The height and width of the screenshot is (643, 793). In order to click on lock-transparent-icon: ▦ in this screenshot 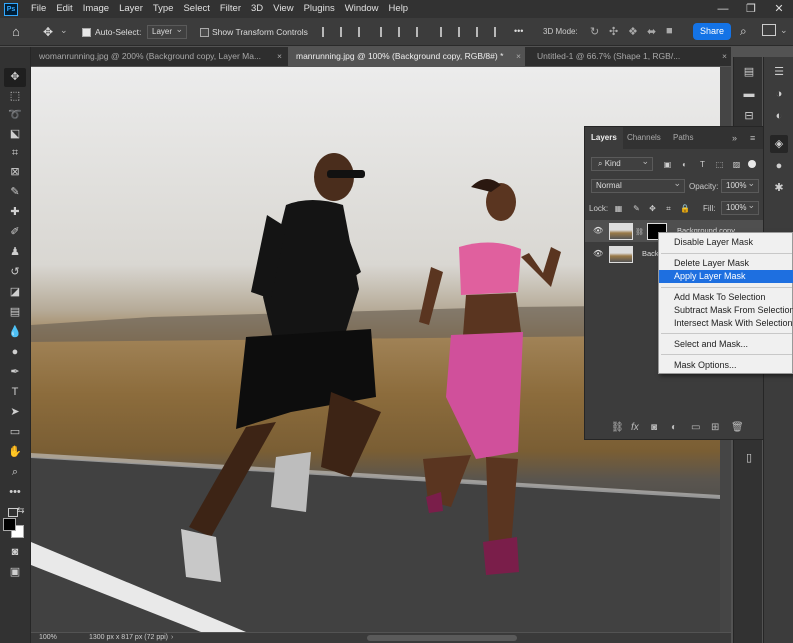, I will do `click(618, 208)`.